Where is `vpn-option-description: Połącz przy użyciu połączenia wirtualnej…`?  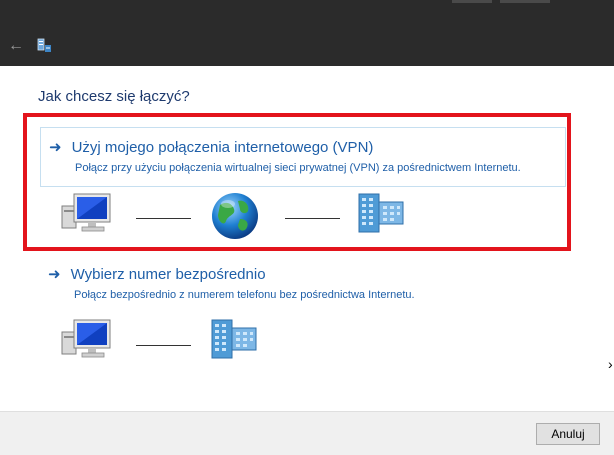 vpn-option-description: Połącz przy użyciu połączenia wirtualnej… is located at coordinates (298, 168).